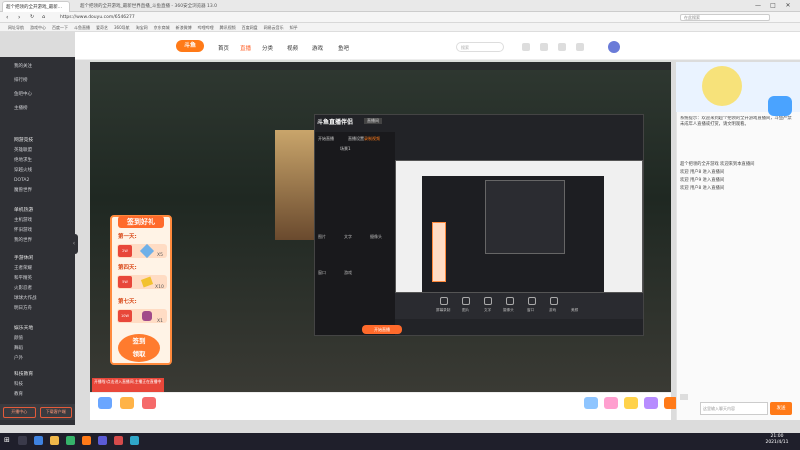  I want to click on refresh-icon: ↻, so click(34, 17).